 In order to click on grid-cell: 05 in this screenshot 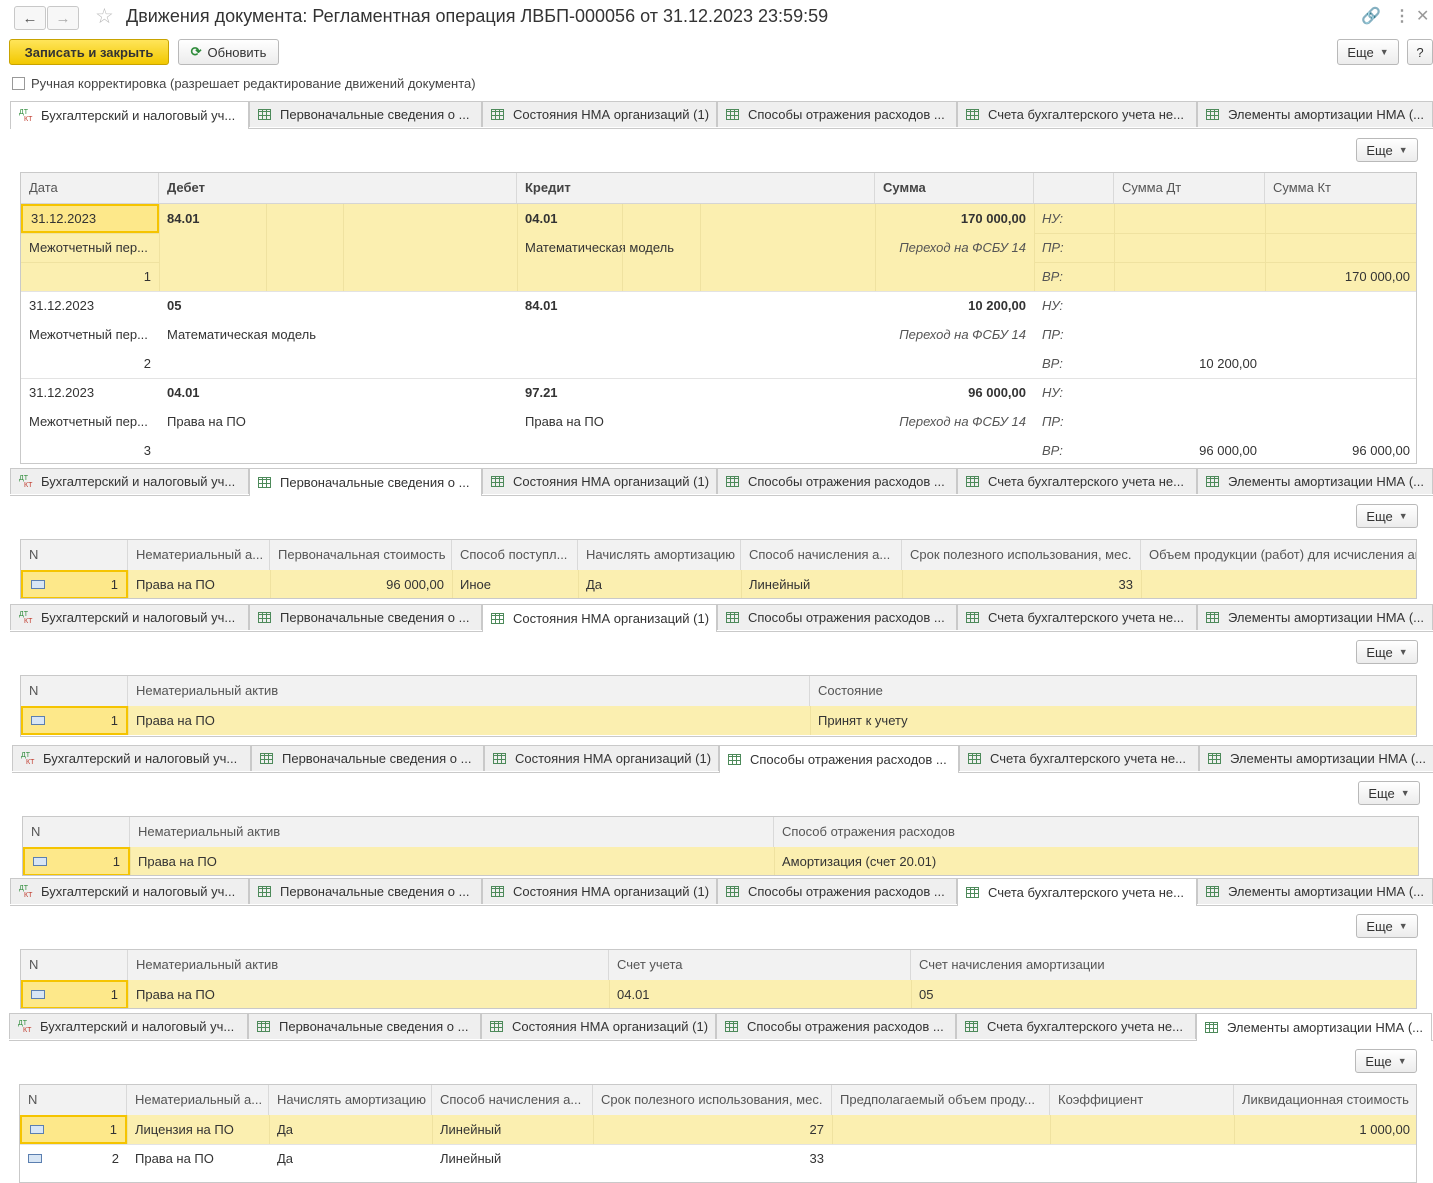, I will do `click(1163, 994)`.